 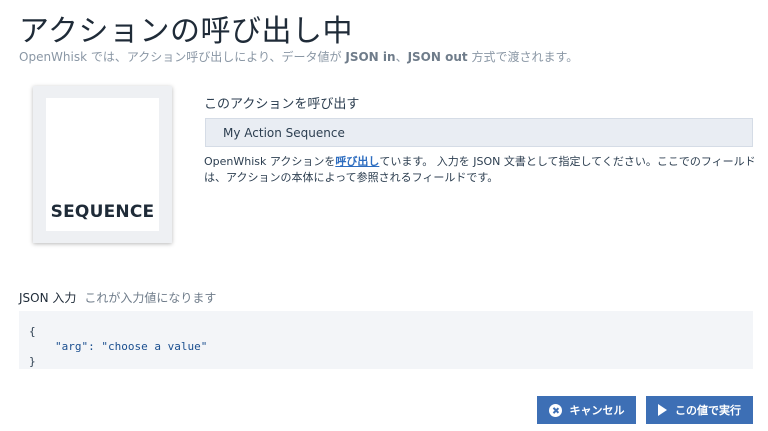 I want to click on json-input-label: JSON 入力, so click(x=48, y=298).